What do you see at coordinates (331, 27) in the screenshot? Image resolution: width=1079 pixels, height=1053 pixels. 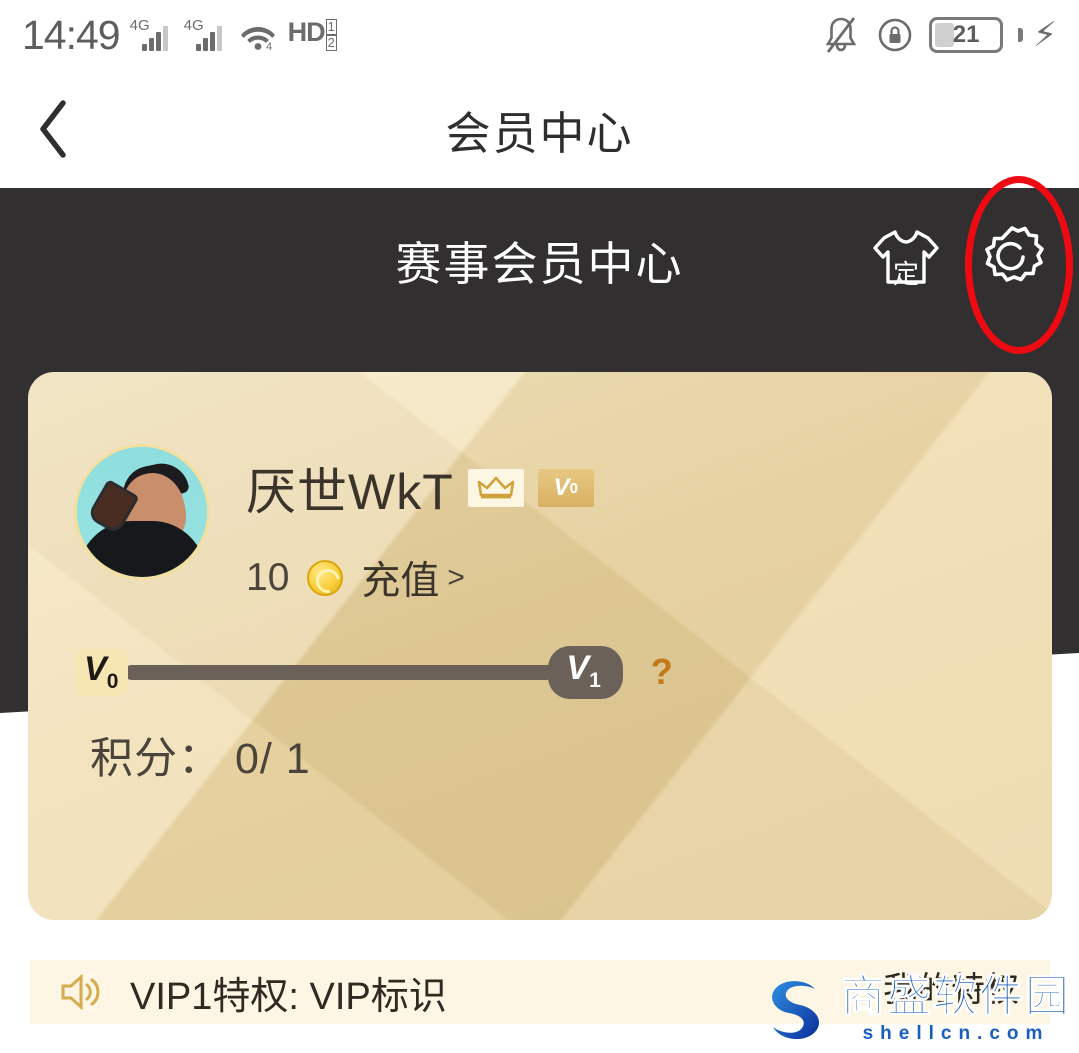 I see `hd-slot-1: 1` at bounding box center [331, 27].